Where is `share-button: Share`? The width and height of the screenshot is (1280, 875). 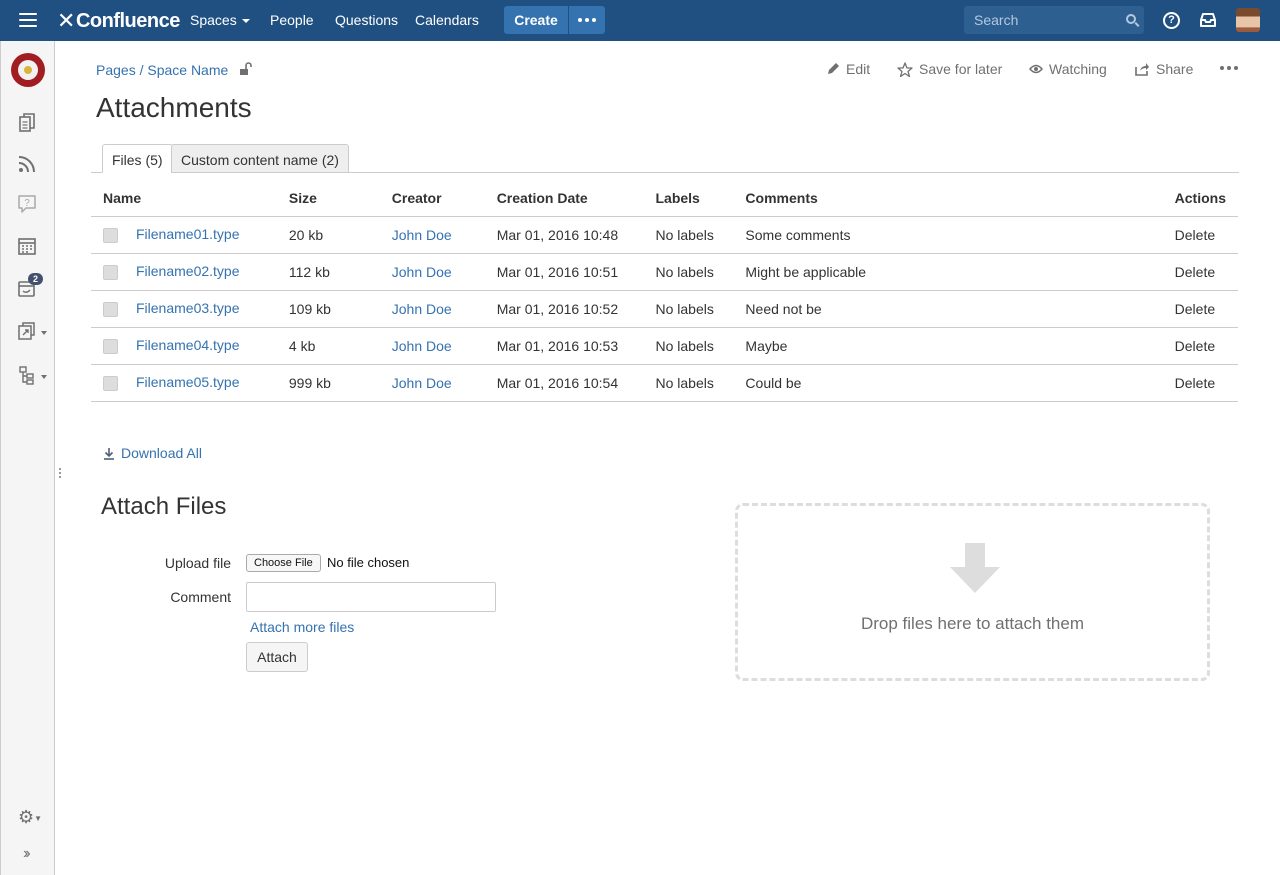
share-button: Share is located at coordinates (1163, 69).